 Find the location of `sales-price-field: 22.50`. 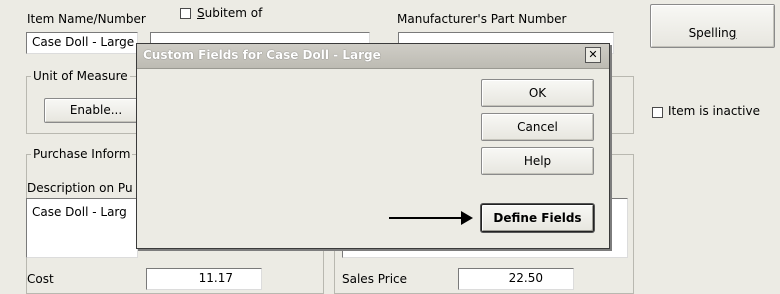

sales-price-field: 22.50 is located at coordinates (516, 279).